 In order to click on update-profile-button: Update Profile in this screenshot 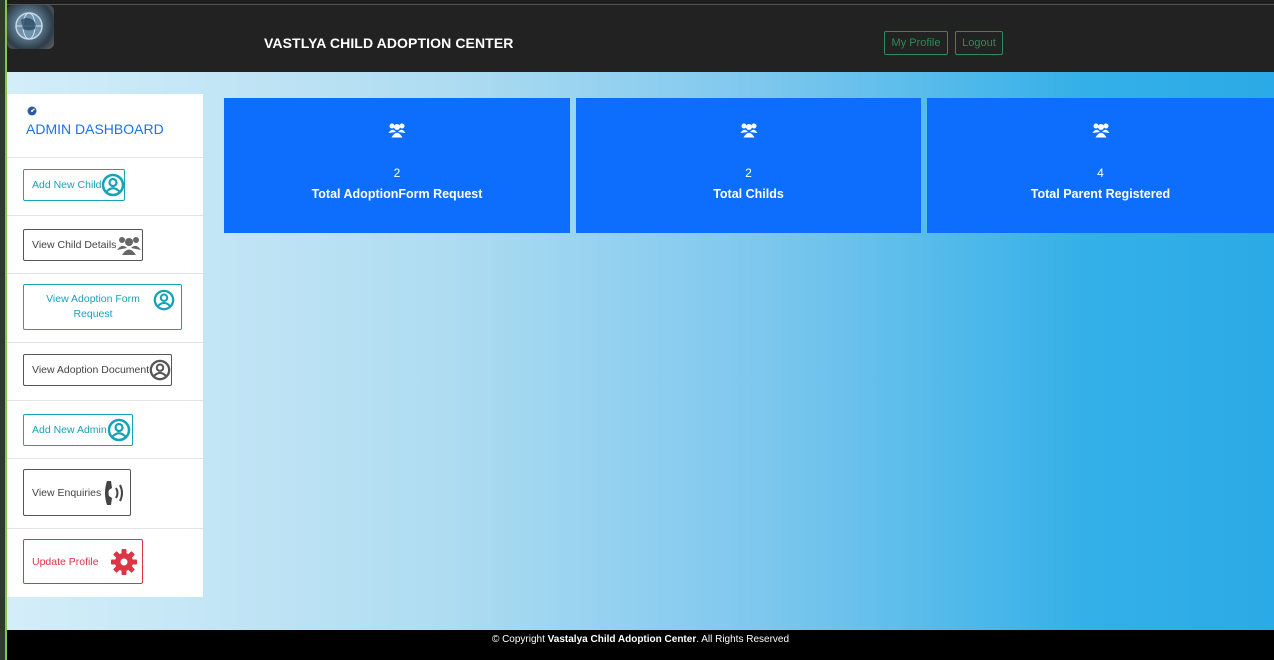, I will do `click(83, 561)`.